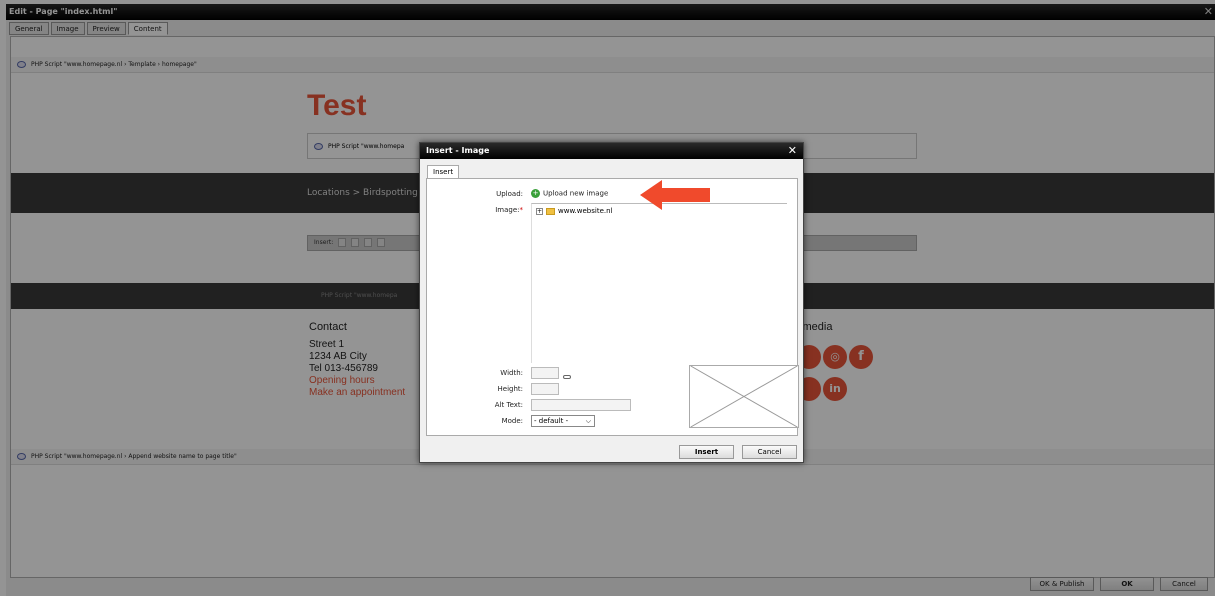  I want to click on tab-insert: Insert, so click(443, 172).